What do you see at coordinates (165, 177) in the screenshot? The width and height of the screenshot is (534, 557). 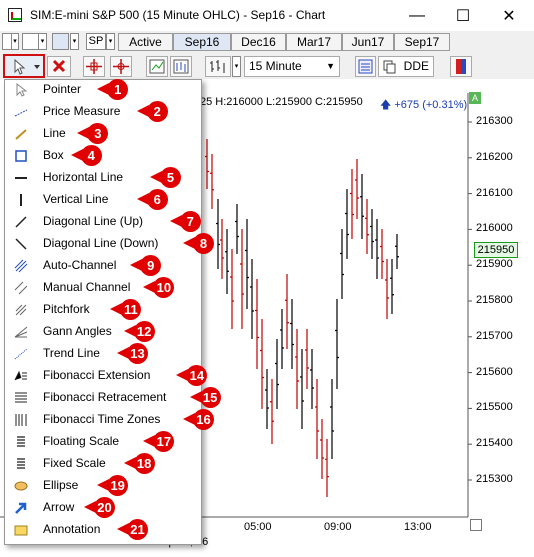 I see `callout-number-badge: 5` at bounding box center [165, 177].